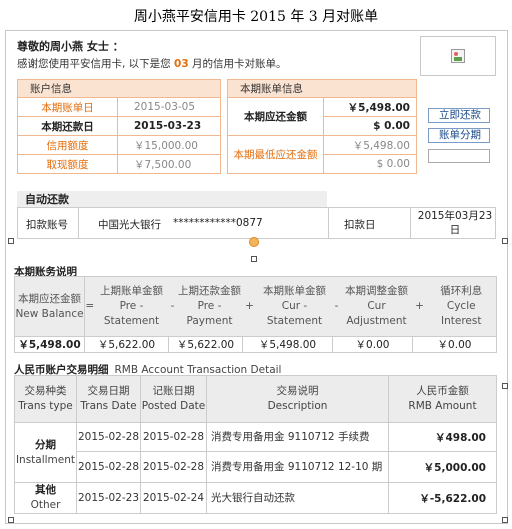 The height and width of the screenshot is (529, 512). Describe the element at coordinates (287, 344) in the screenshot. I see `cur-statement-value: ￥5,498.00` at that location.